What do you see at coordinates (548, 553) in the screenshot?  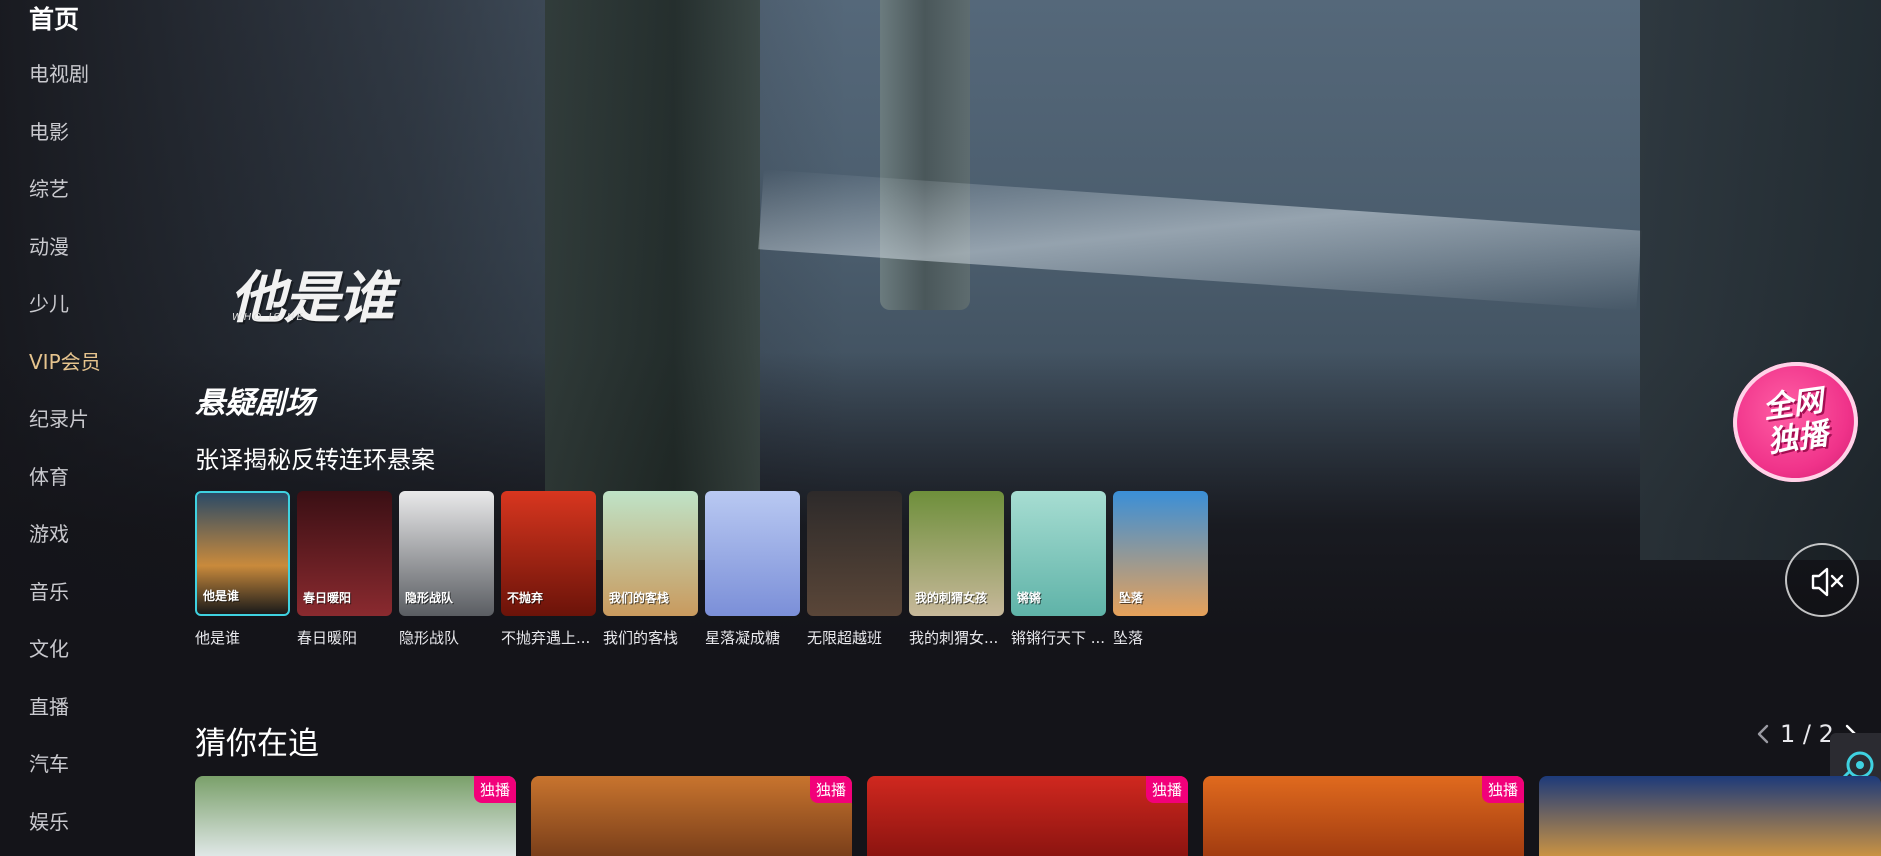 I see `carousel-poster: 不抛弃` at bounding box center [548, 553].